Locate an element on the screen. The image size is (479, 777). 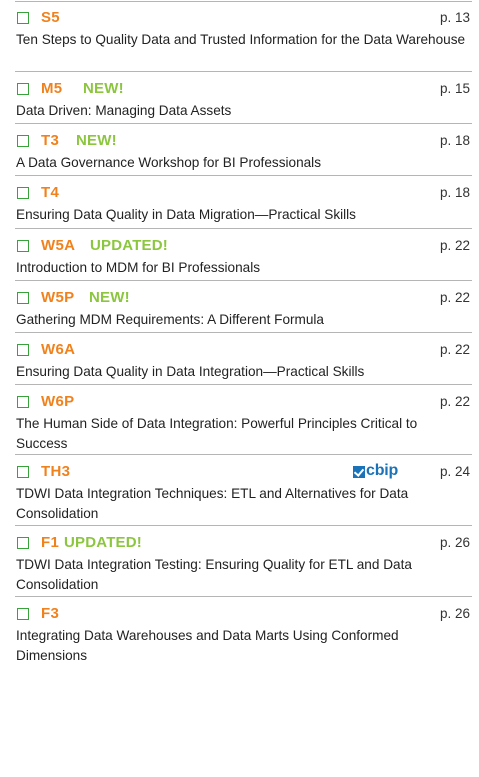
course-code: W6P is located at coordinates (58, 401).